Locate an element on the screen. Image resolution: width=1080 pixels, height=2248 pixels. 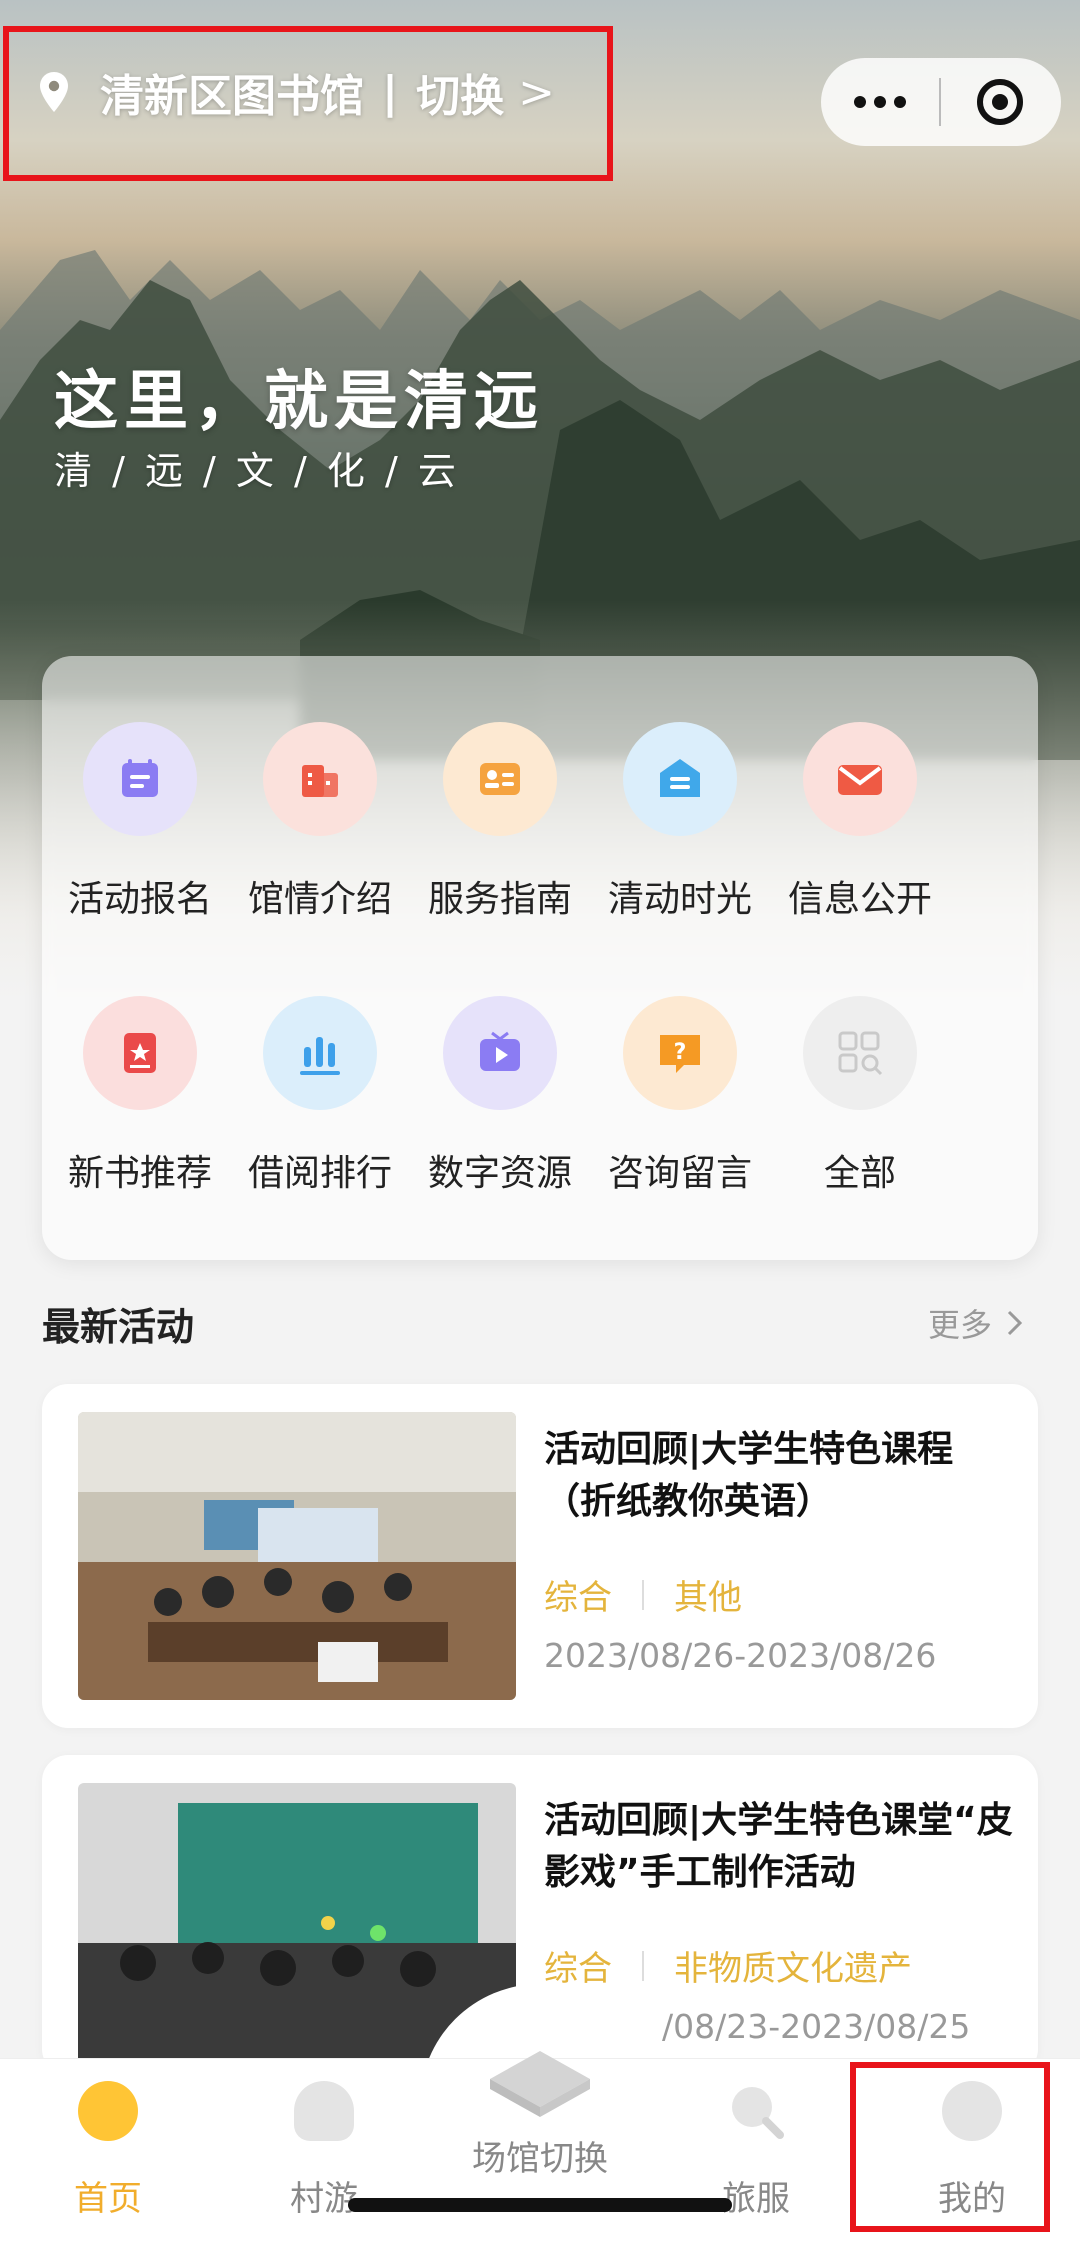
activity-title: 活动回顾|大学生特色课程（折纸教你英语） is located at coordinates (749, 1475).